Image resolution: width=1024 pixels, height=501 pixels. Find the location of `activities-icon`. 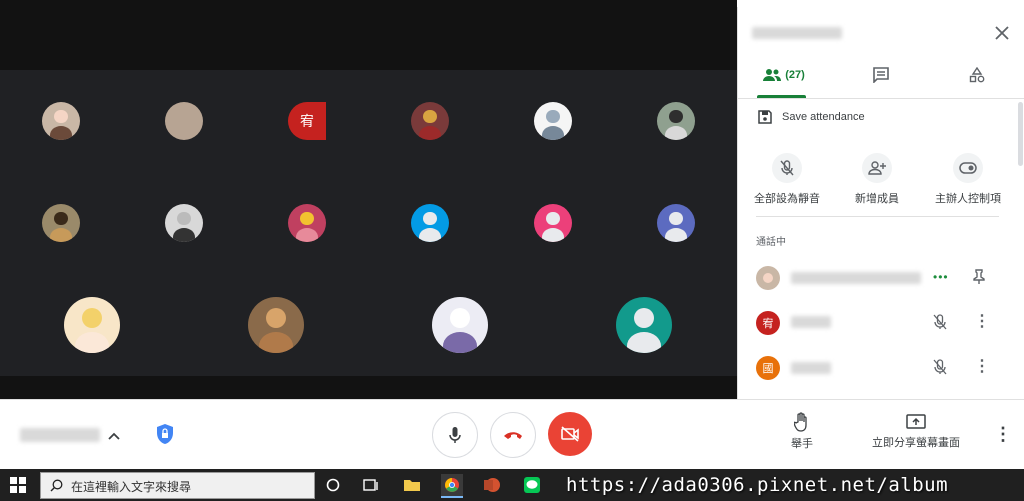

activities-icon is located at coordinates (977, 75).